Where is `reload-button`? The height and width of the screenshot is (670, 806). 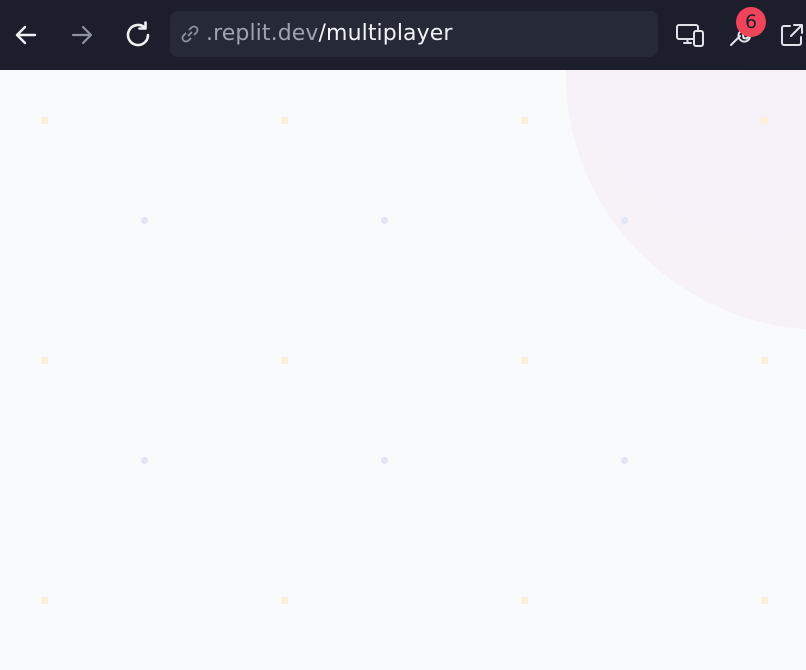
reload-button is located at coordinates (138, 35).